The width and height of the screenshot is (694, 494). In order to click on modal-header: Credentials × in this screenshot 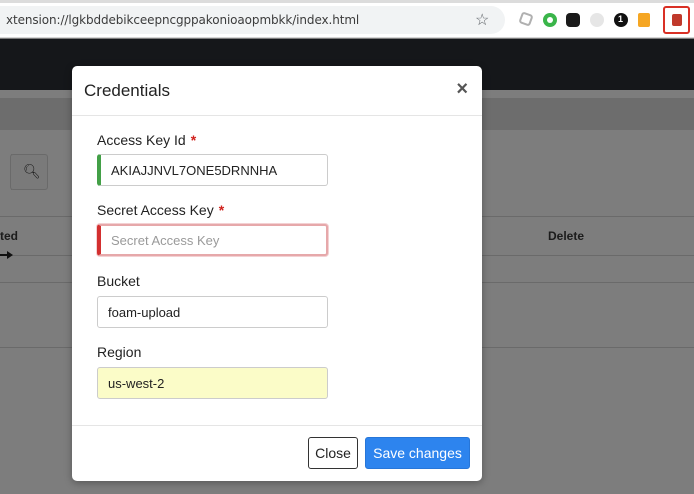, I will do `click(277, 91)`.